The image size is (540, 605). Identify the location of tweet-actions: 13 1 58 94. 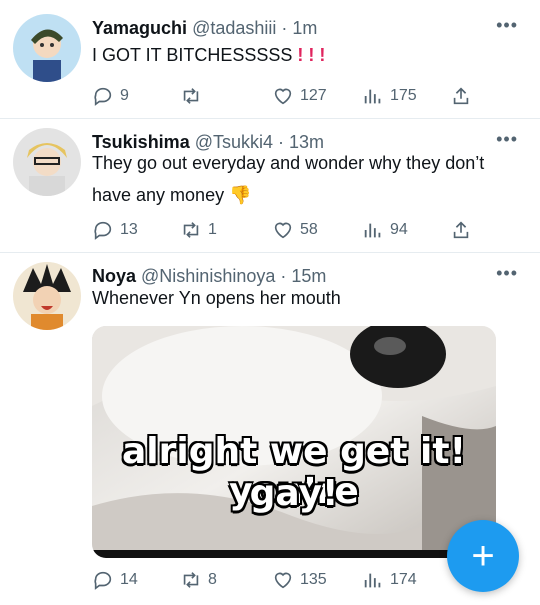
(287, 230).